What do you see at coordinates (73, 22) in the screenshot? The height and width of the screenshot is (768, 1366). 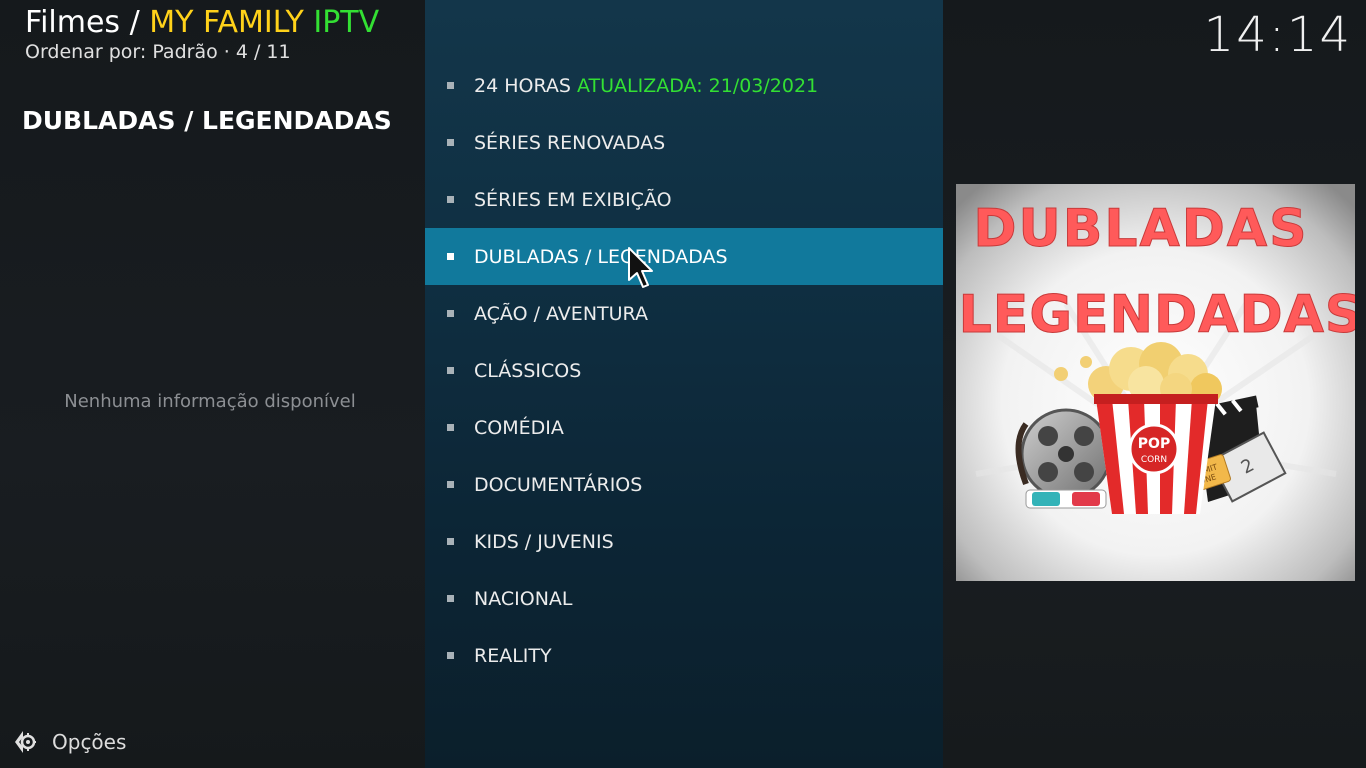 I see `section-name: Filmes` at bounding box center [73, 22].